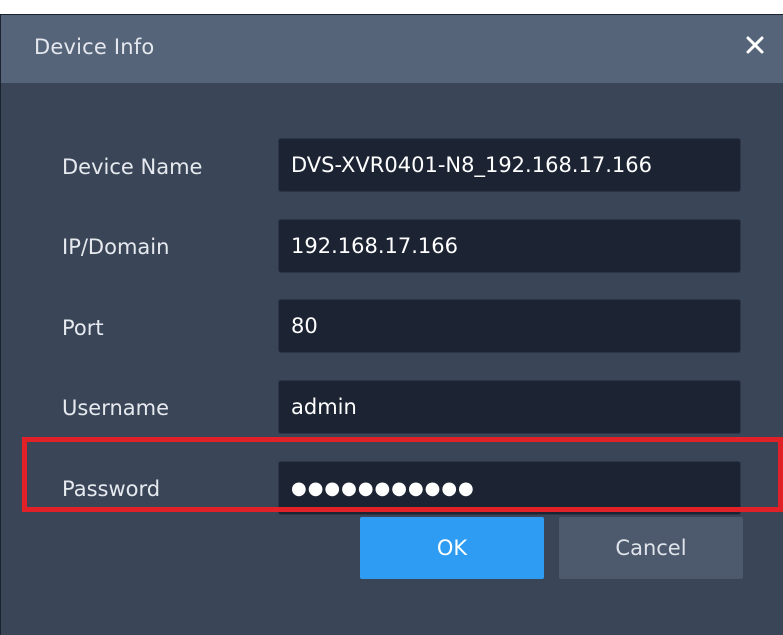 The image size is (783, 635). I want to click on ok-button: OK, so click(452, 548).